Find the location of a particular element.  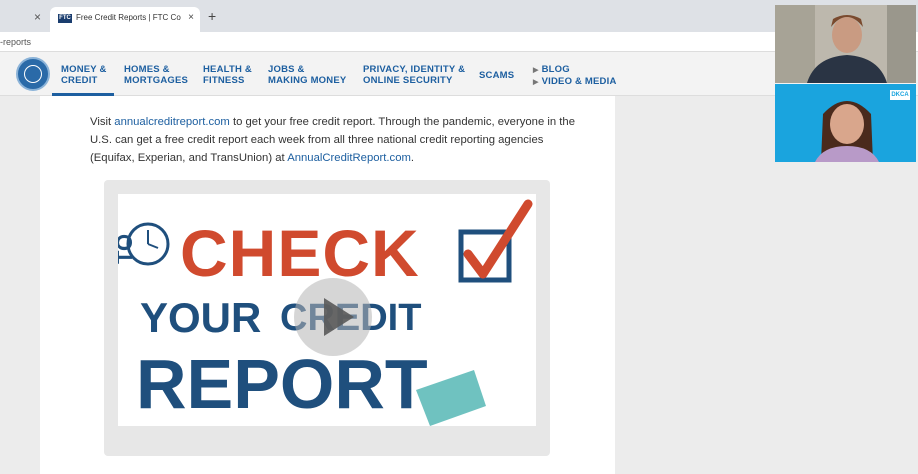

browser-tab-active: FTC Free Credit Reports | FTC Consu × is located at coordinates (125, 19).